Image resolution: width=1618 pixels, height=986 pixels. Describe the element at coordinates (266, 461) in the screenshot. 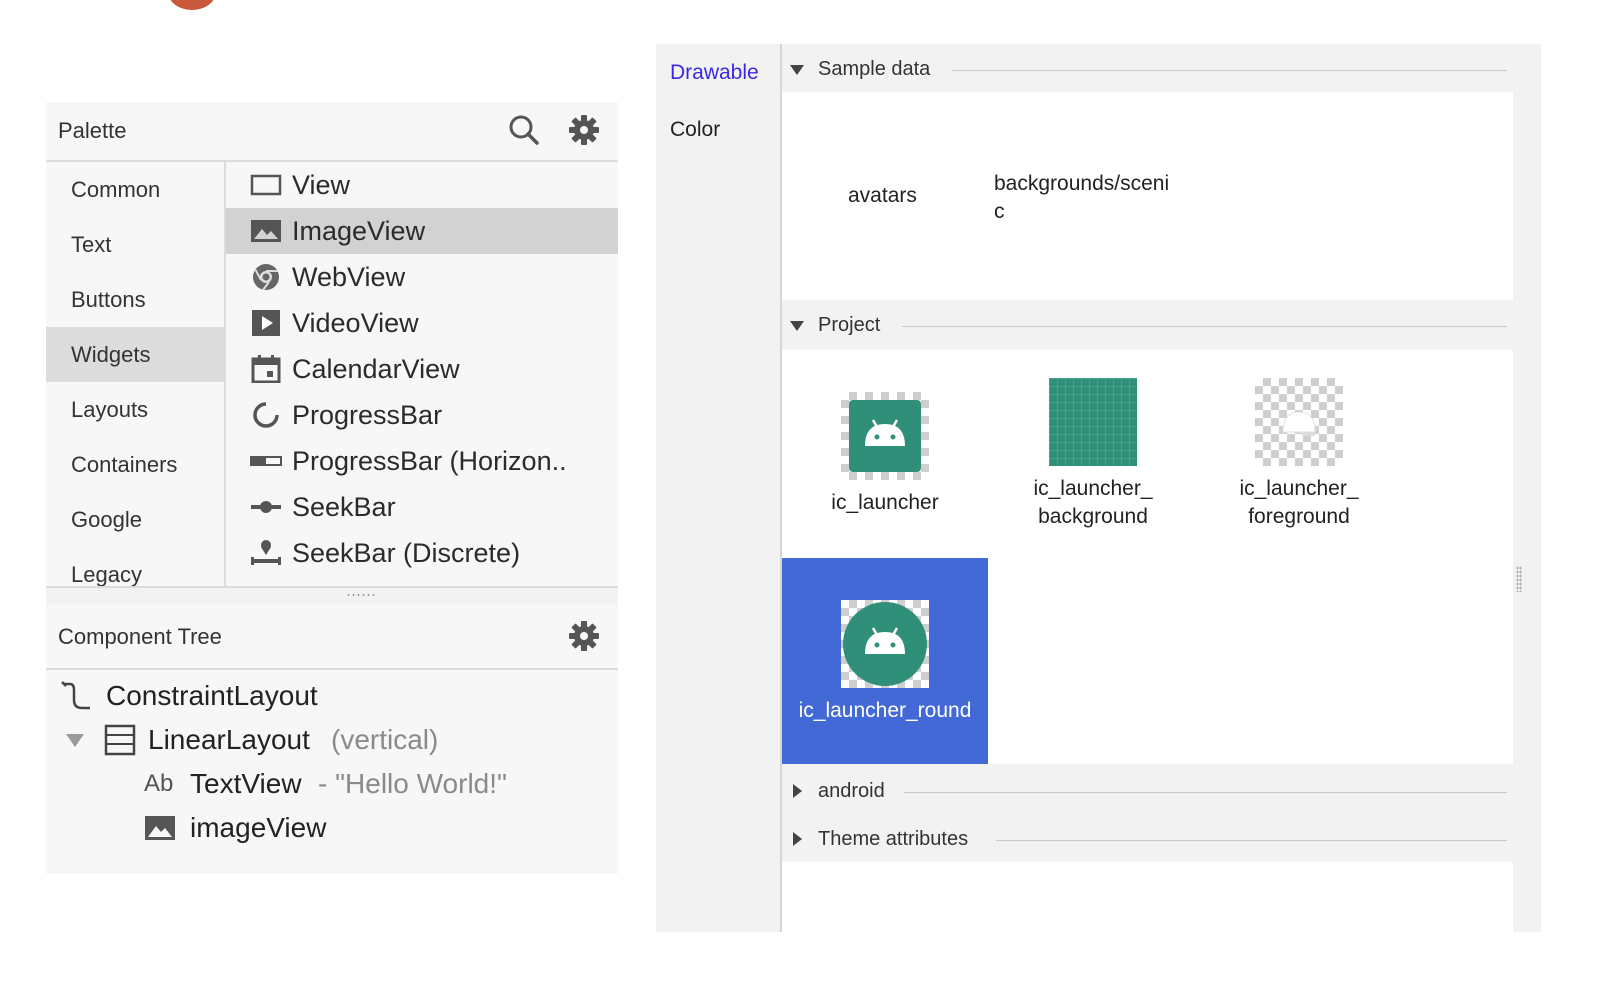

I see `progress-horizontal-icon` at that location.